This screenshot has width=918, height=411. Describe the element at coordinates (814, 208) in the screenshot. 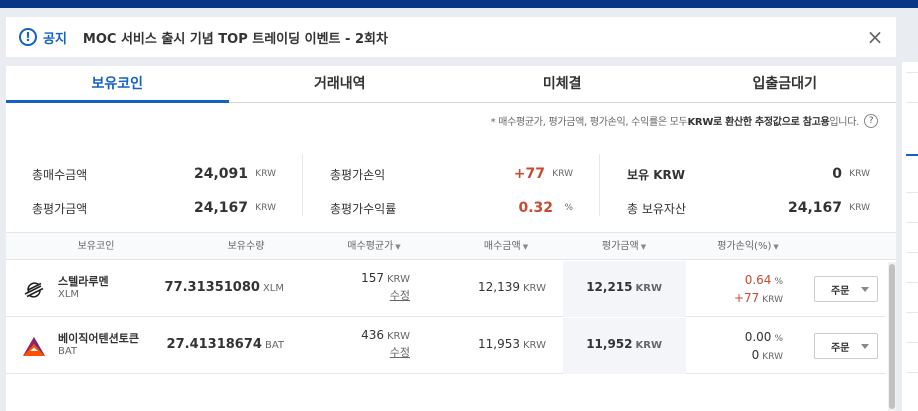

I see `total-assets-value: 24,167` at that location.